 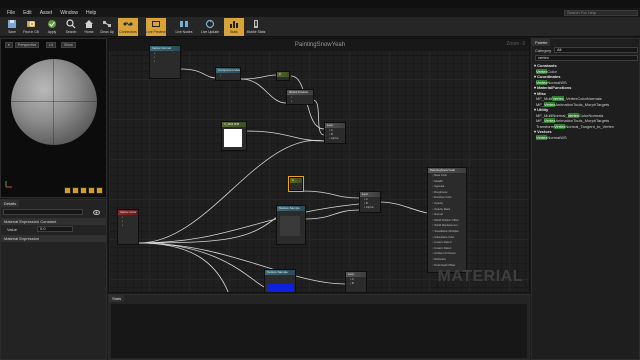 What do you see at coordinates (291, 208) in the screenshot?
I see `node-title: Texture Sample` at bounding box center [291, 208].